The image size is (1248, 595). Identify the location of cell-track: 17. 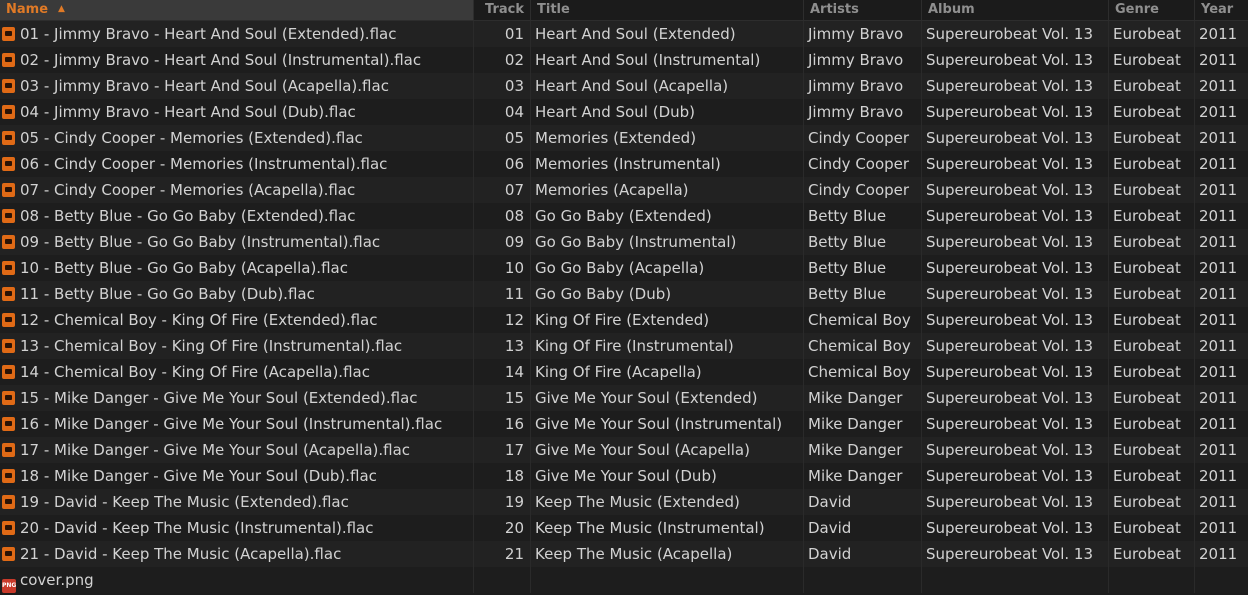
(502, 450).